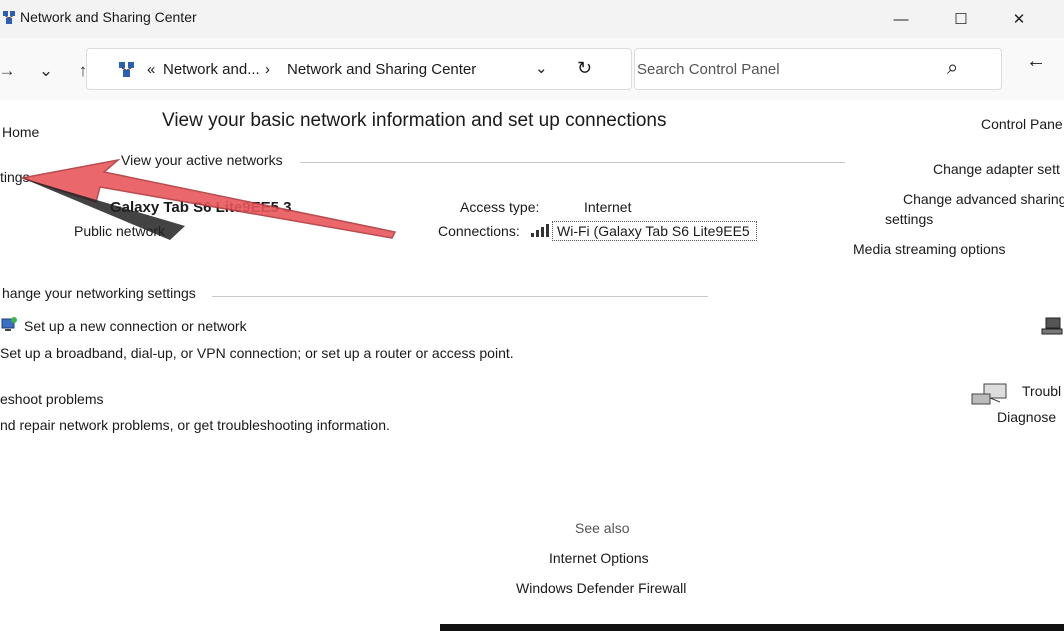 This screenshot has width=1064, height=631. Describe the element at coordinates (1041, 391) in the screenshot. I see `troubleshoot-link-right: Troubl` at that location.